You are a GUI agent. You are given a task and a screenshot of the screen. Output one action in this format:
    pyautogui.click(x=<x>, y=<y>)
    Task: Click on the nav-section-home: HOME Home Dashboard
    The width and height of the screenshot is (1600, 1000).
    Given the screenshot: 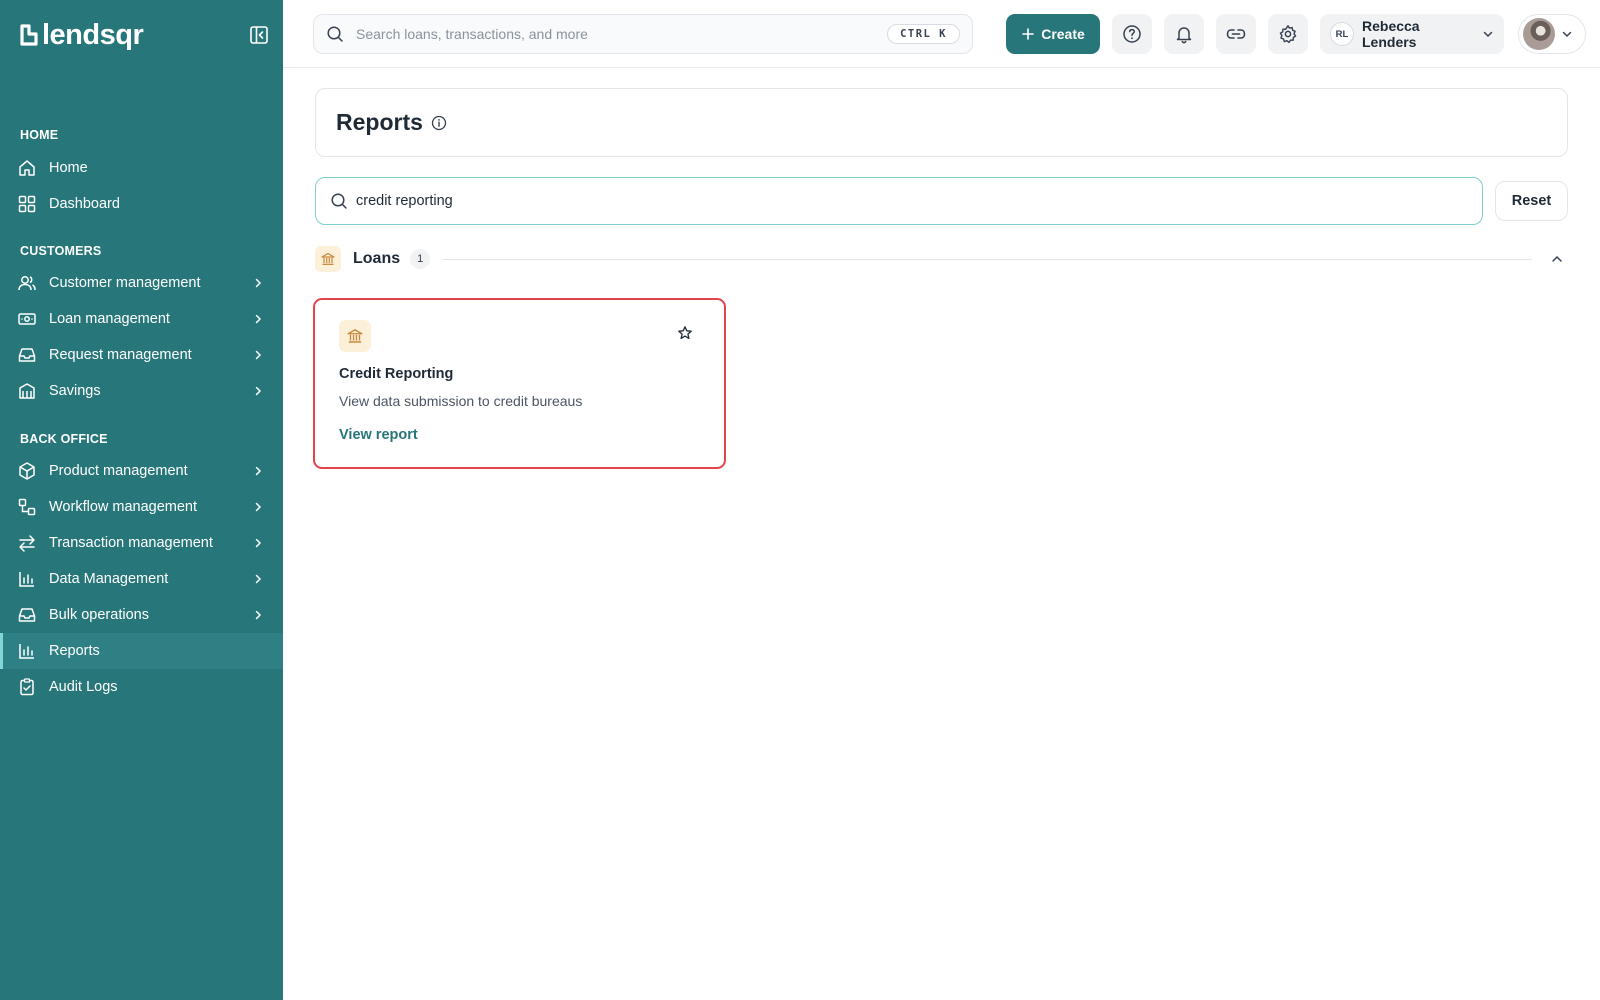 What is the action you would take?
    pyautogui.click(x=141, y=173)
    